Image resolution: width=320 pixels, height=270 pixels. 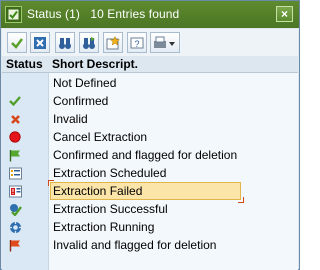 I want to click on red-dot-icon, so click(x=15, y=137).